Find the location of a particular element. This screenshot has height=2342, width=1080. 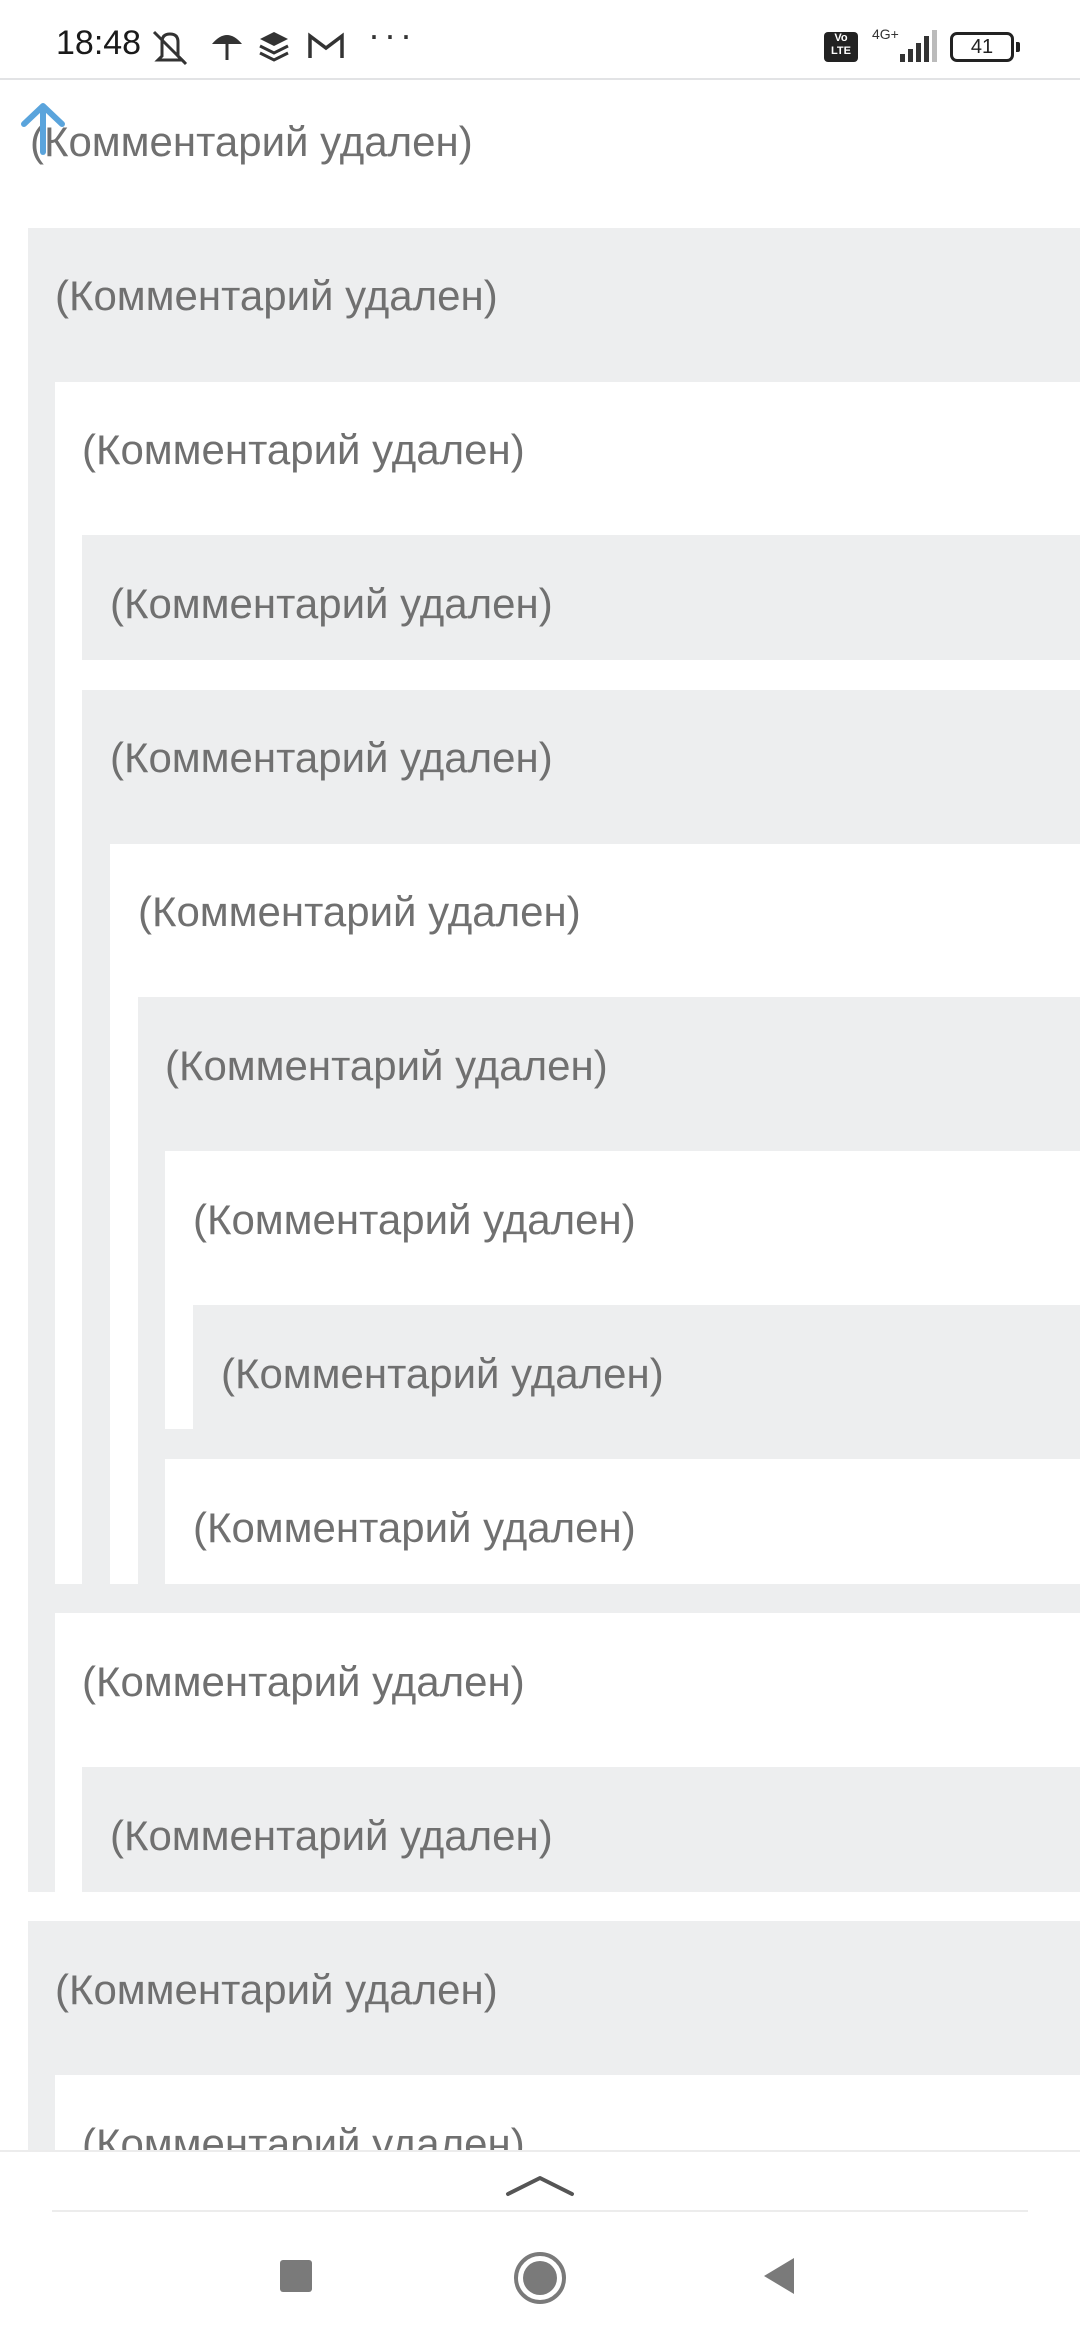

bottom-navigation is located at coordinates (540, 2246).